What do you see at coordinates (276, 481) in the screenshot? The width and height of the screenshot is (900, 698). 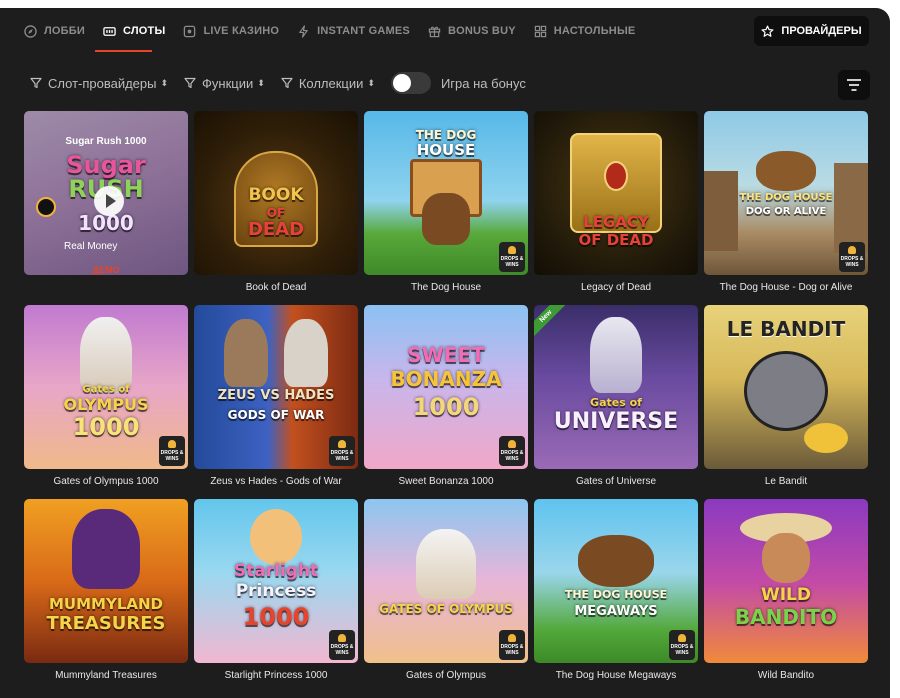 I see `game-title: Zeus vs Hades - Gods of War` at bounding box center [276, 481].